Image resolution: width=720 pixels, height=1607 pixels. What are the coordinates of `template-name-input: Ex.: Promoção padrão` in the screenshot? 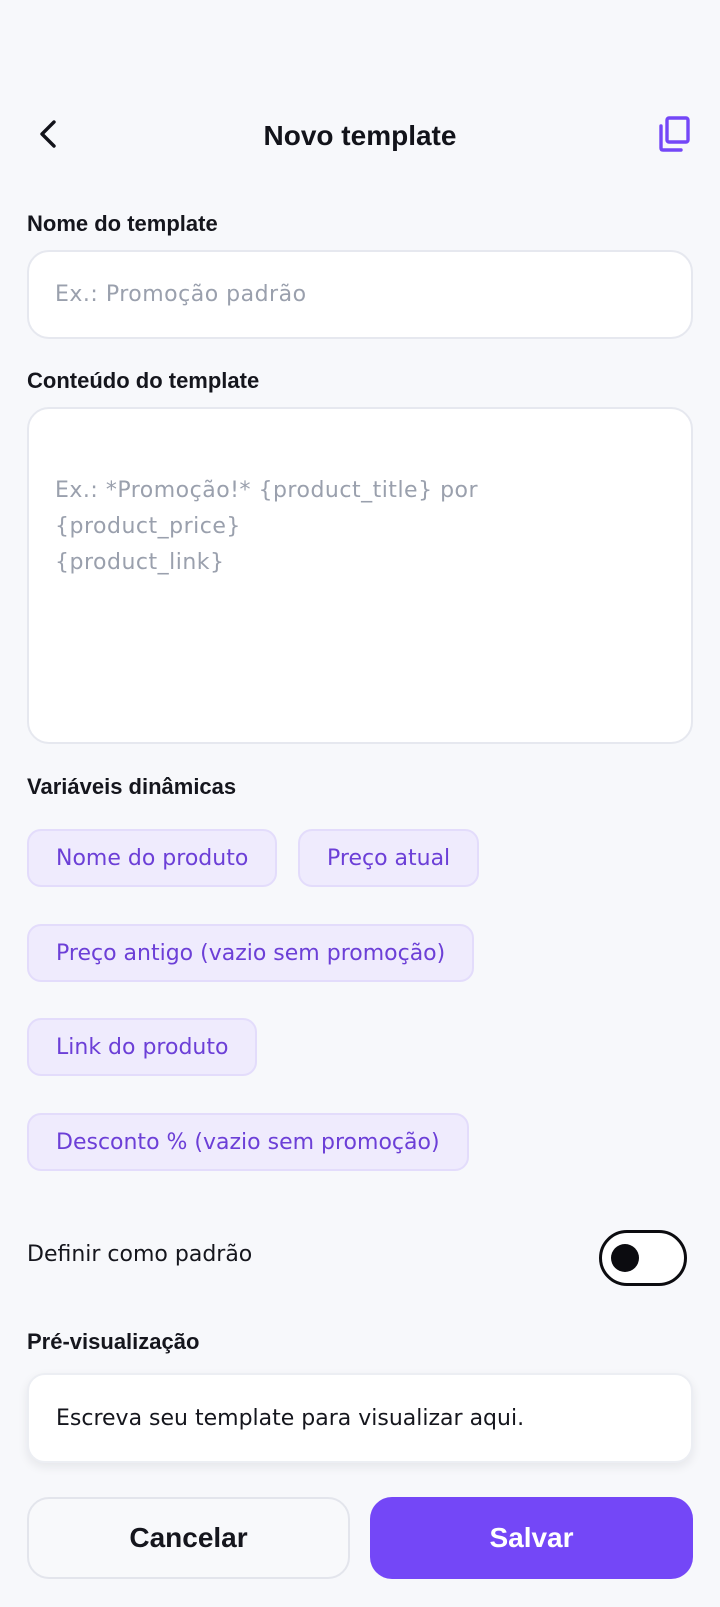 It's located at (360, 294).